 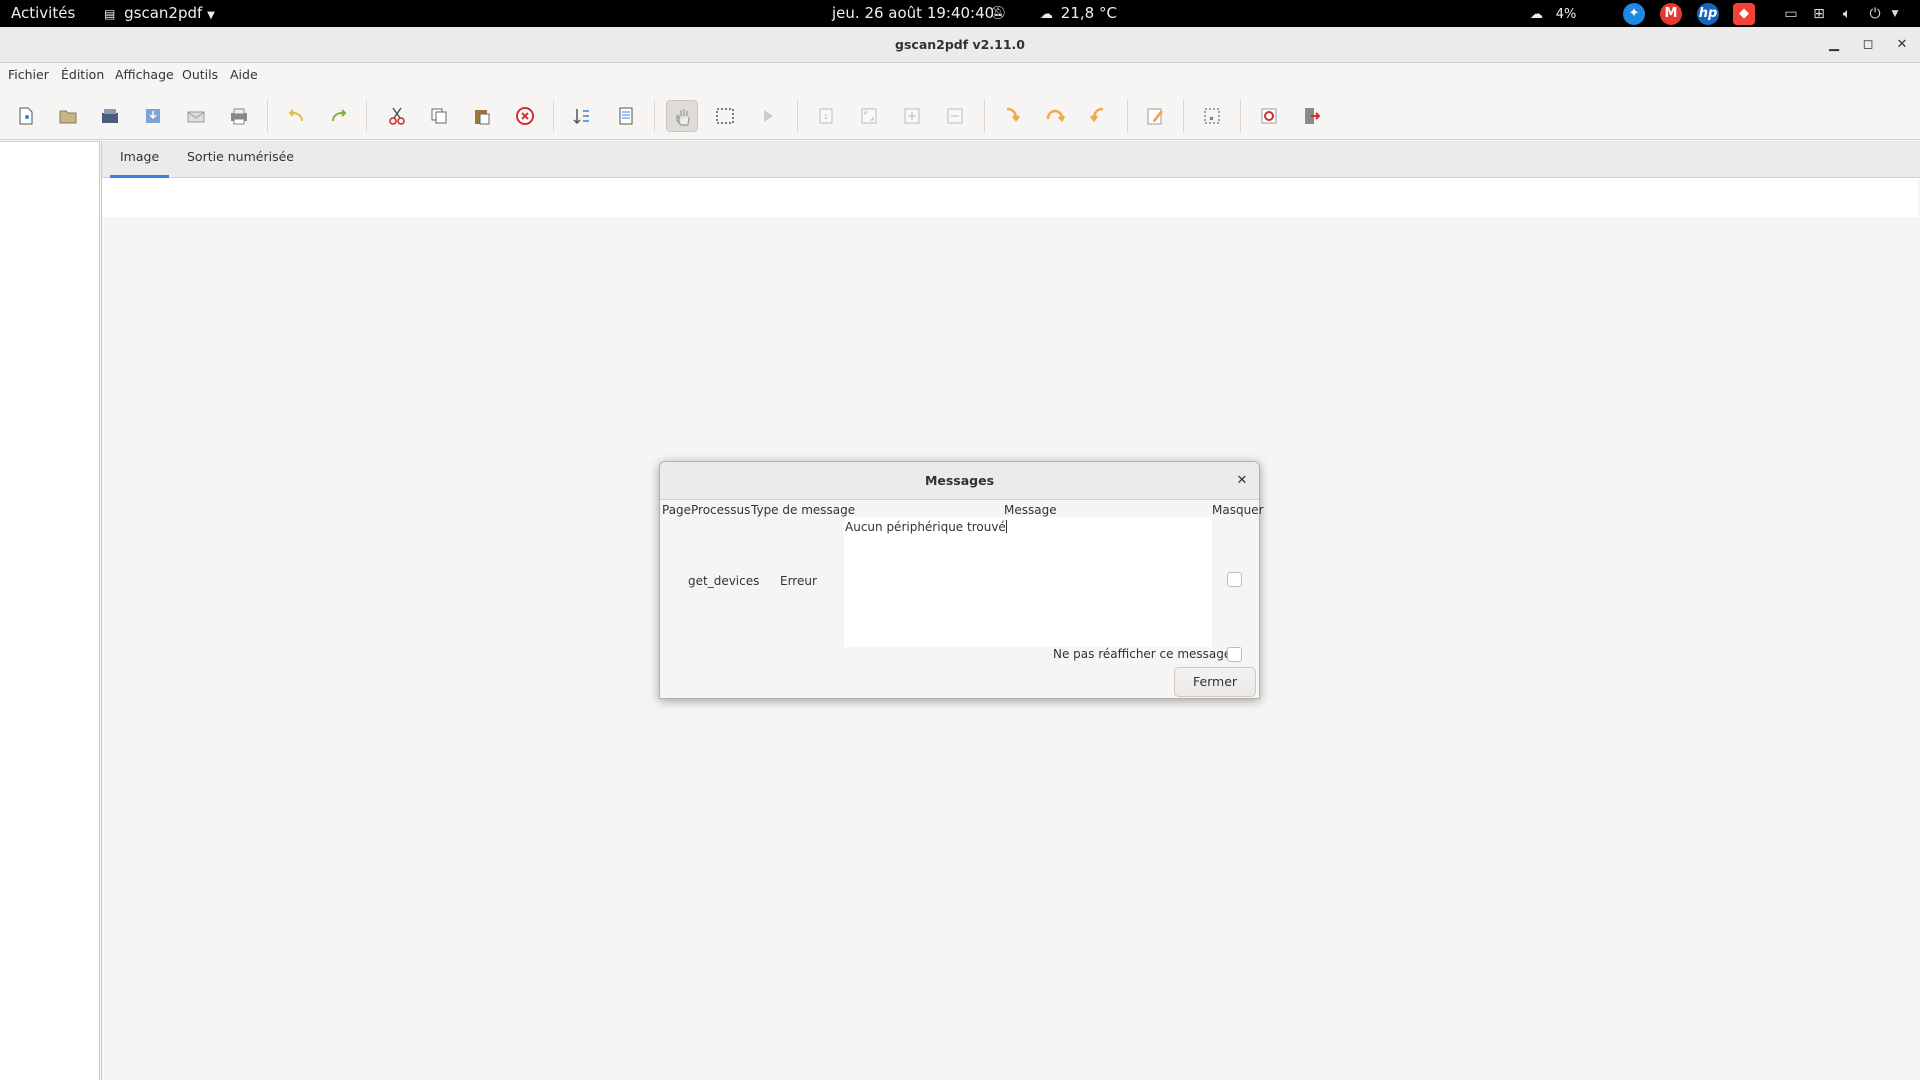 What do you see at coordinates (1819, 14) in the screenshot?
I see `network-icon: ⊞` at bounding box center [1819, 14].